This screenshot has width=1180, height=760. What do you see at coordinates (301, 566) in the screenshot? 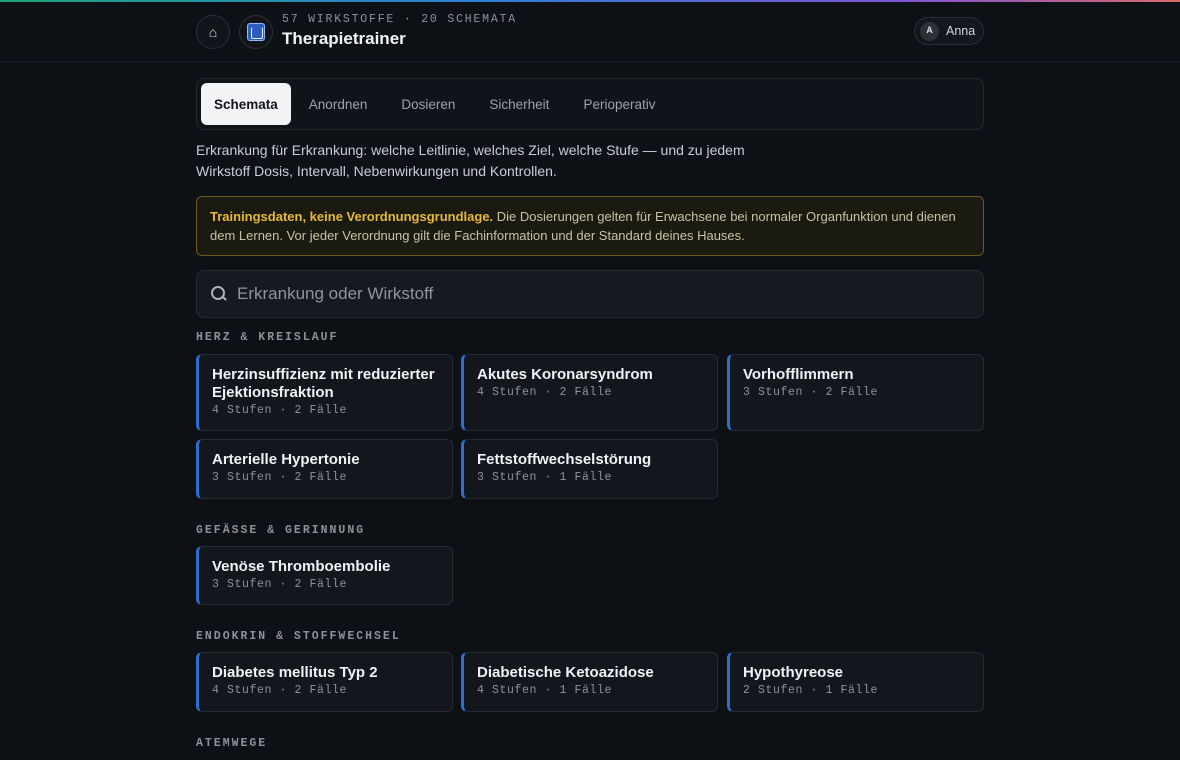
I see `scheme-card-title: Venöse Thromboembolie` at bounding box center [301, 566].